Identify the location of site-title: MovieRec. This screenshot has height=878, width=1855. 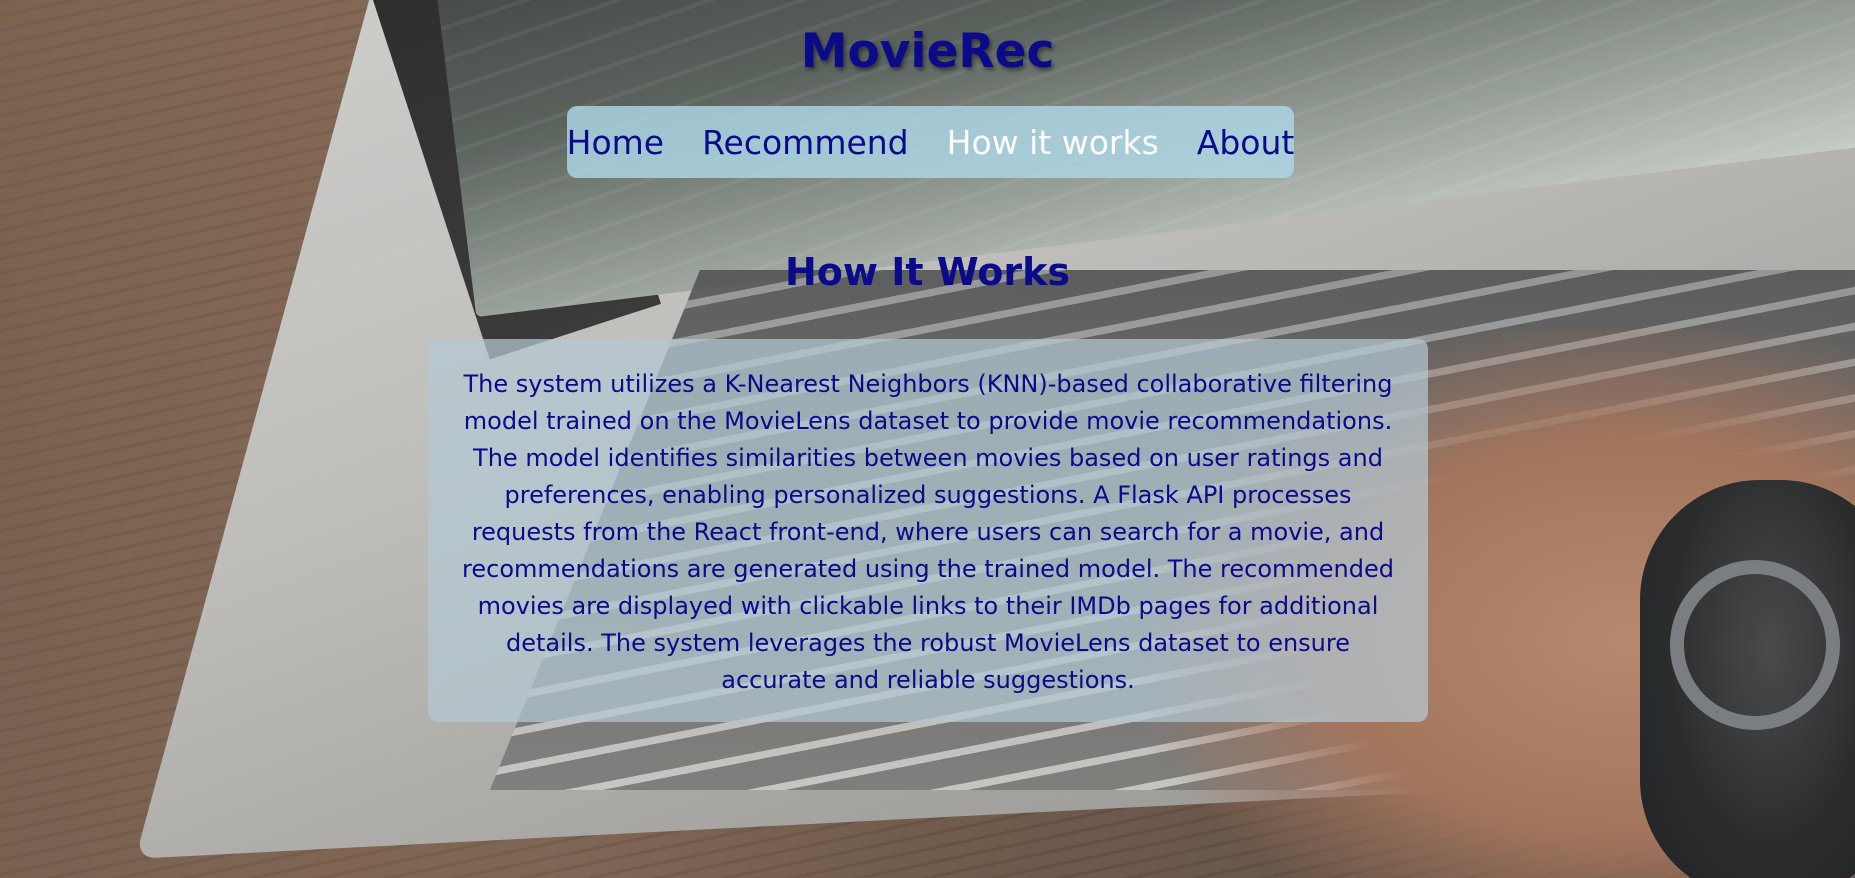
(927, 51).